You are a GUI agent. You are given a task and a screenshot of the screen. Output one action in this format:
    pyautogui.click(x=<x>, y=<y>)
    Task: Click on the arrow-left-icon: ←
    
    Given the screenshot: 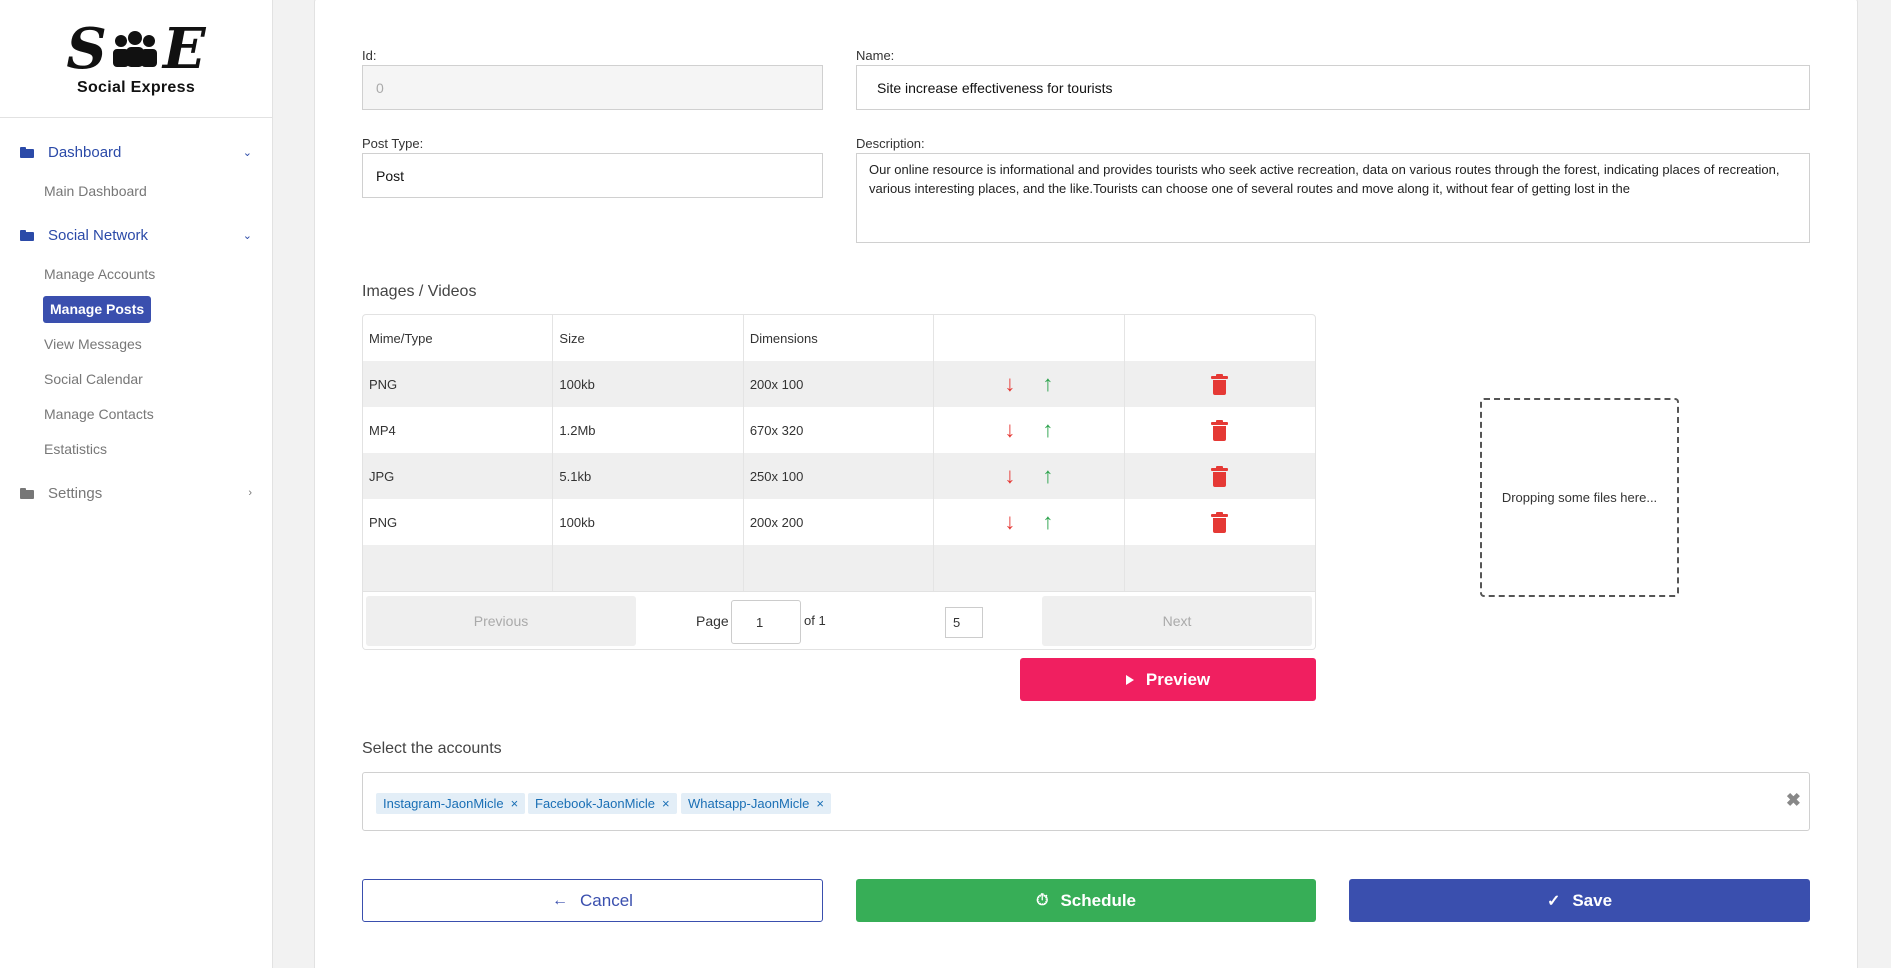 What is the action you would take?
    pyautogui.click(x=560, y=900)
    